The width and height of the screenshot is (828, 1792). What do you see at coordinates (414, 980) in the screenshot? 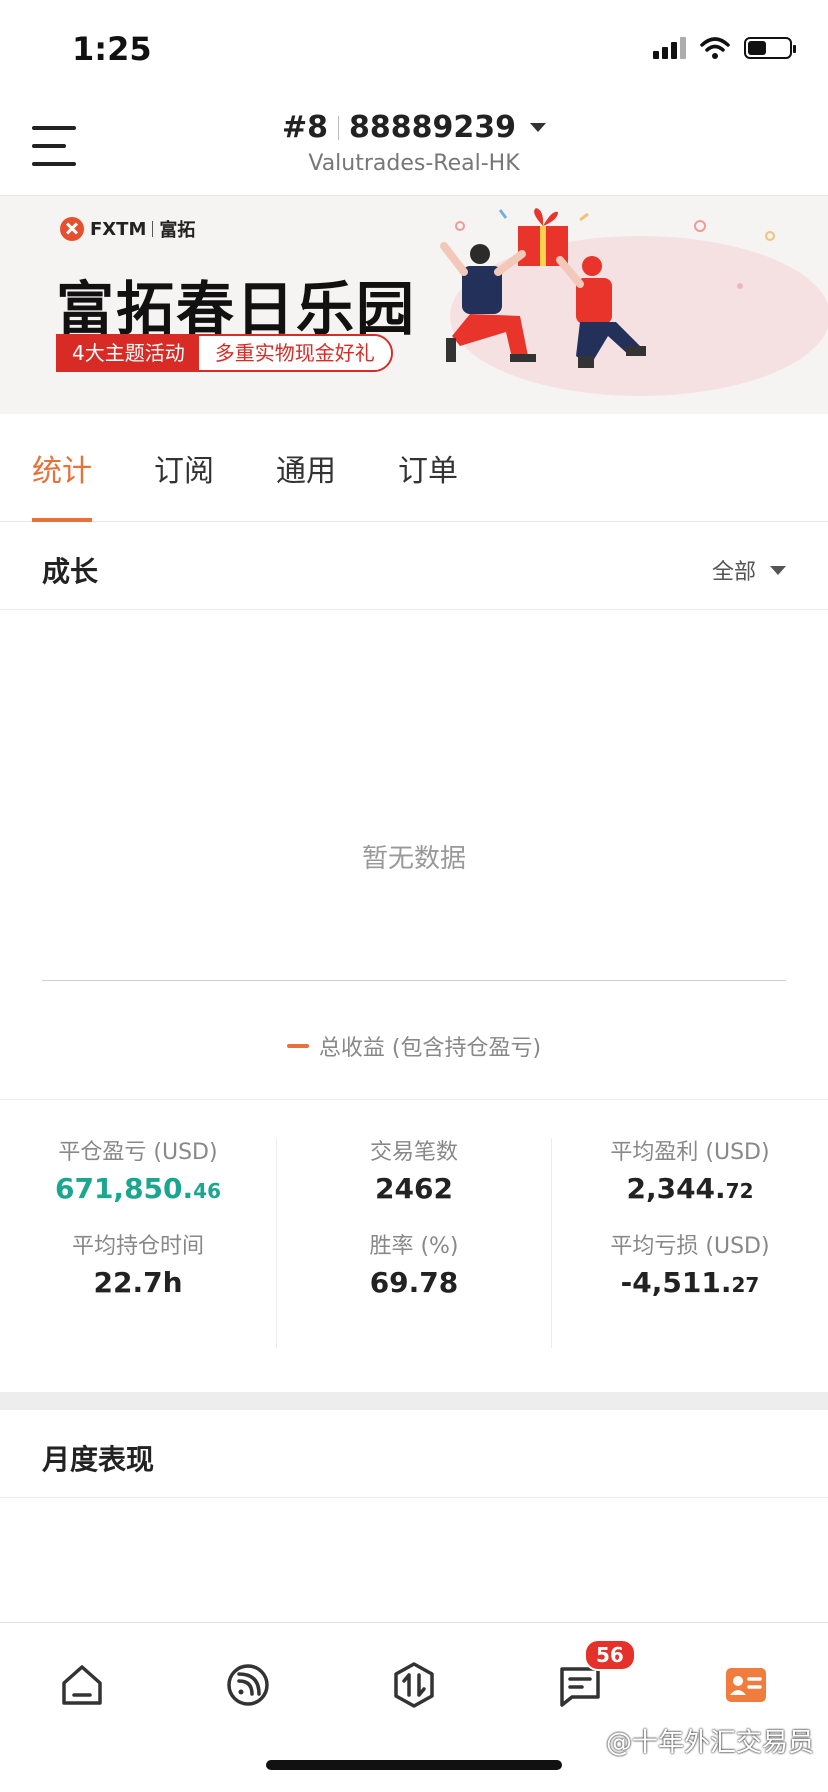
I see `chart-axis` at bounding box center [414, 980].